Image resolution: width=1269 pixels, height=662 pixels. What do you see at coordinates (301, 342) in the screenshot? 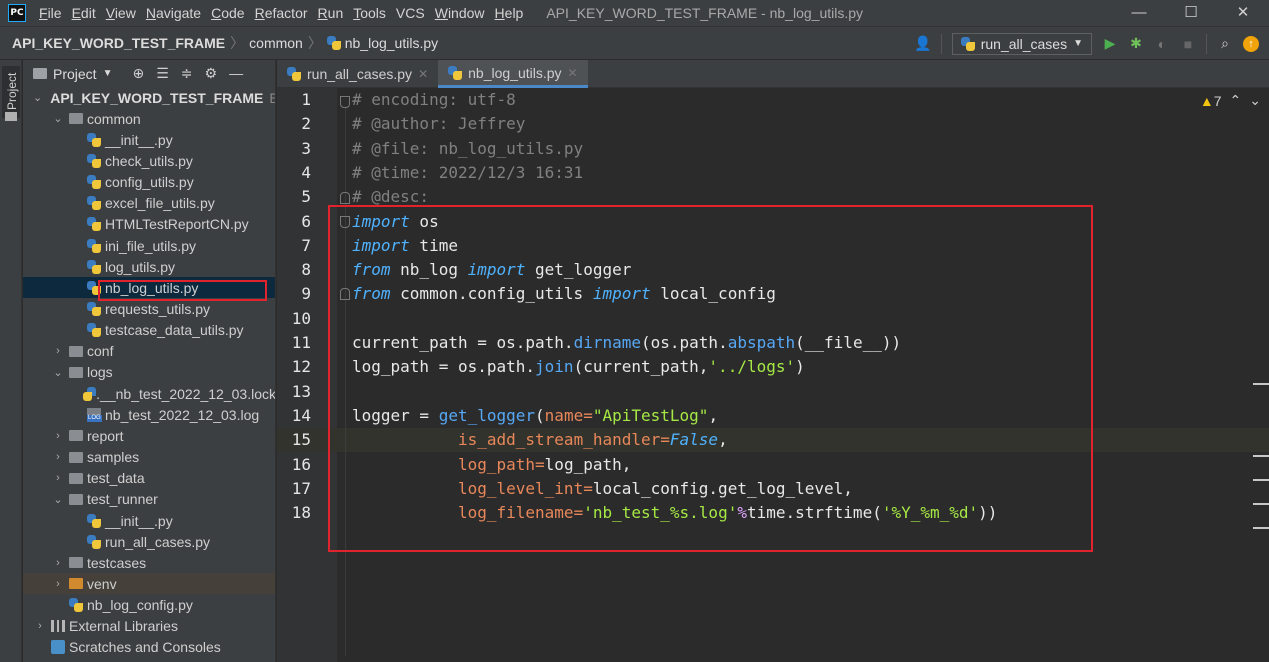
I see `line-number: 11` at bounding box center [301, 342].